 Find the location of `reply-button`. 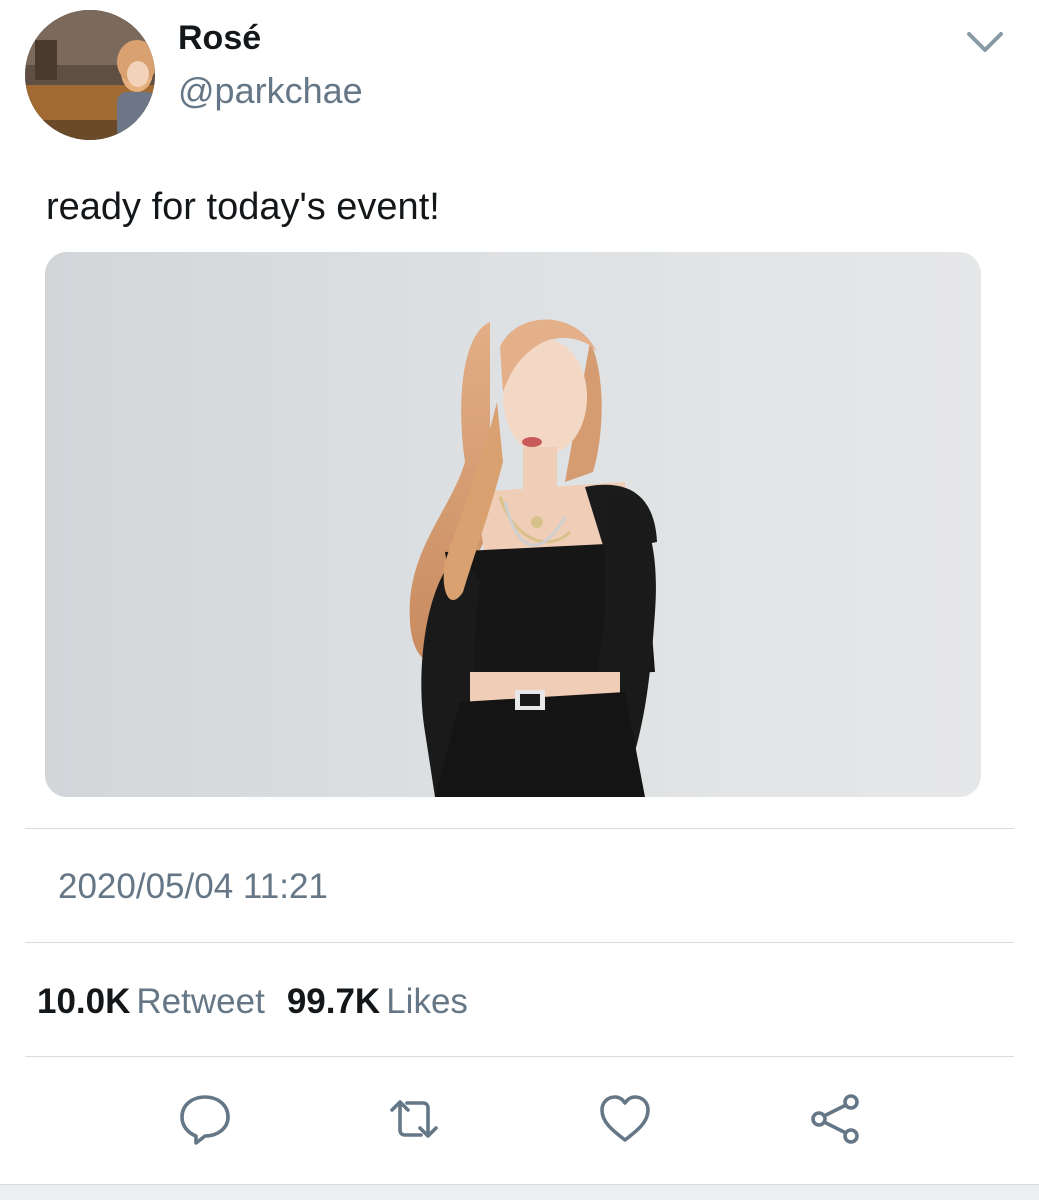

reply-button is located at coordinates (205, 1119).